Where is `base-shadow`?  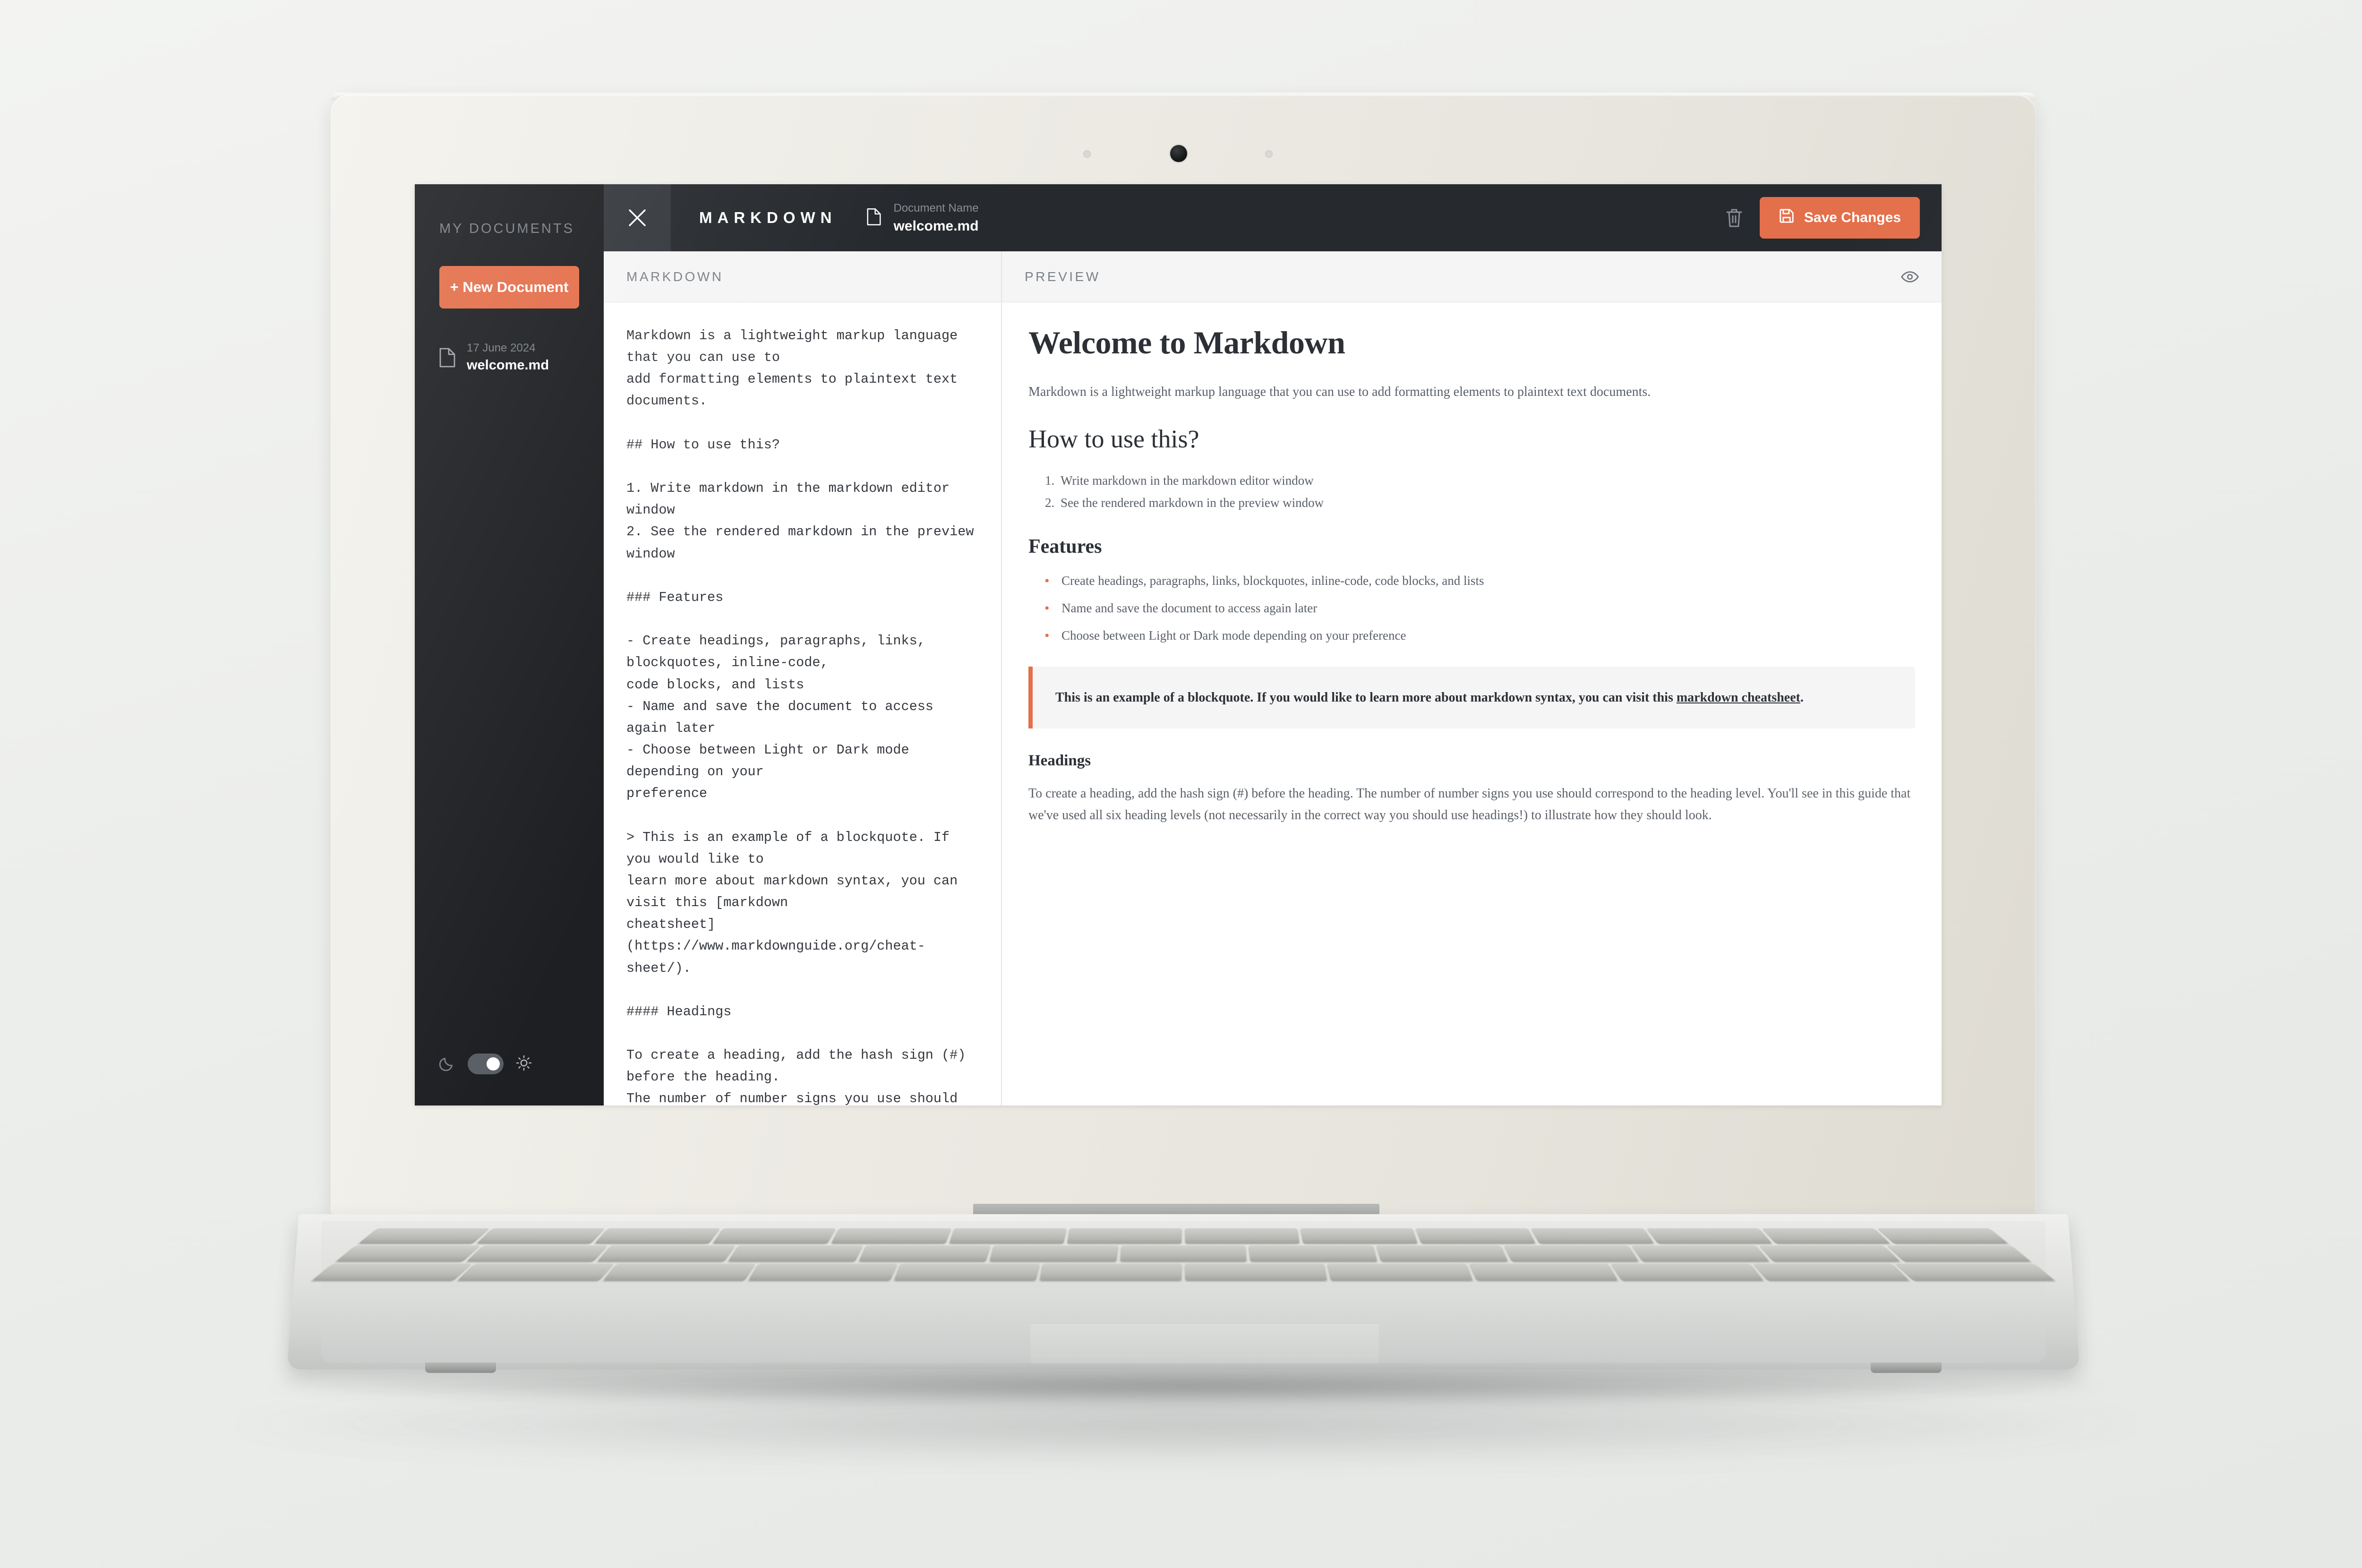
base-shadow is located at coordinates (1186, 1386).